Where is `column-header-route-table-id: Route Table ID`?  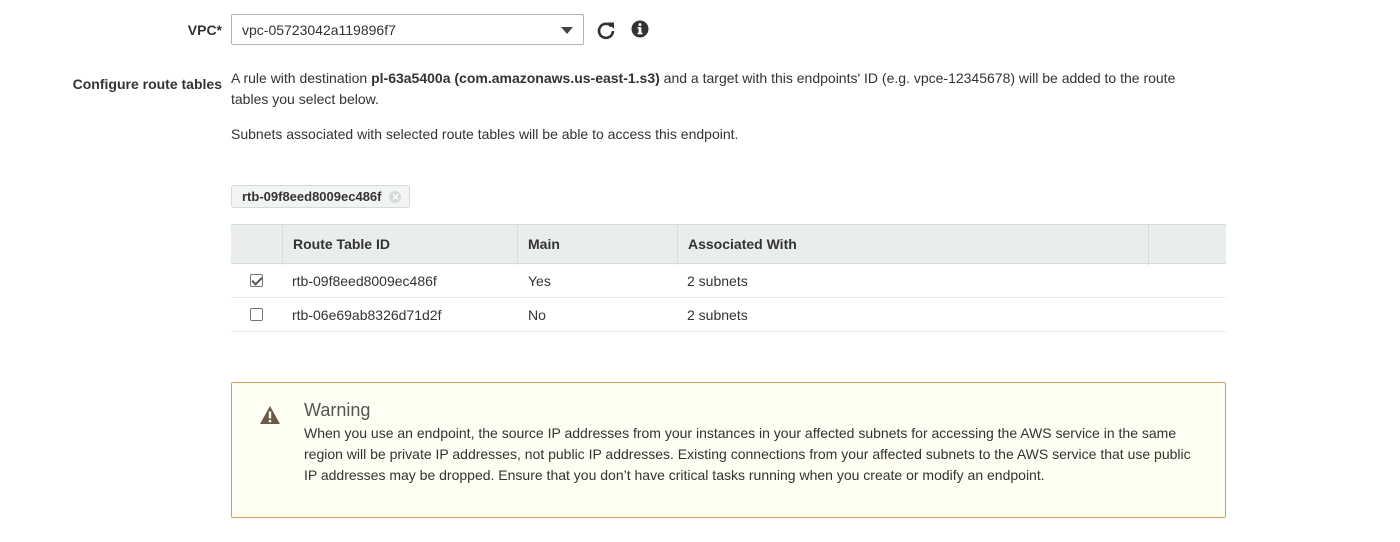
column-header-route-table-id: Route Table ID is located at coordinates (399, 245).